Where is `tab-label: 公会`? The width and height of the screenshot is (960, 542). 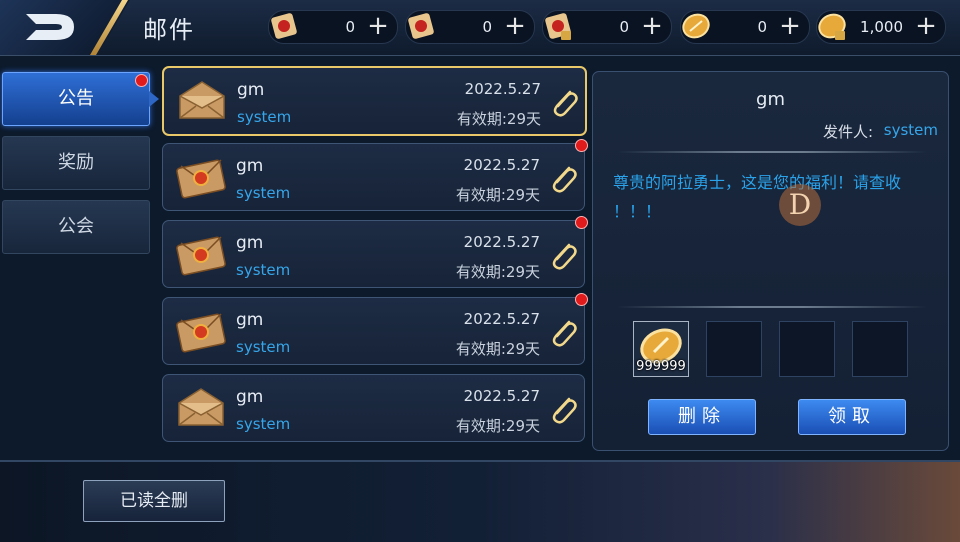 tab-label: 公会 is located at coordinates (76, 226).